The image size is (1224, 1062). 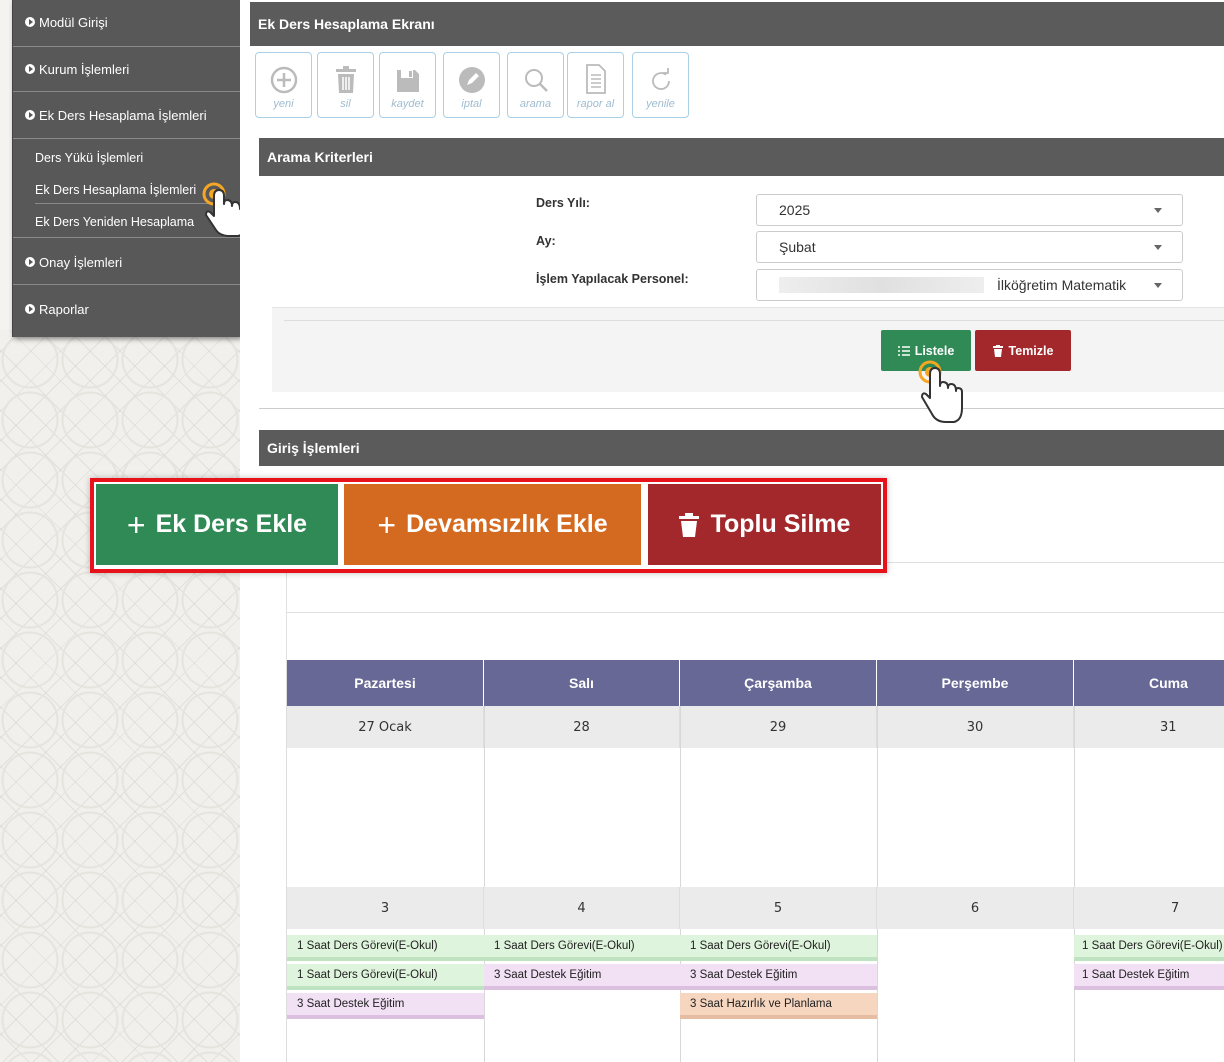 What do you see at coordinates (778, 908) in the screenshot?
I see `day-number: 5` at bounding box center [778, 908].